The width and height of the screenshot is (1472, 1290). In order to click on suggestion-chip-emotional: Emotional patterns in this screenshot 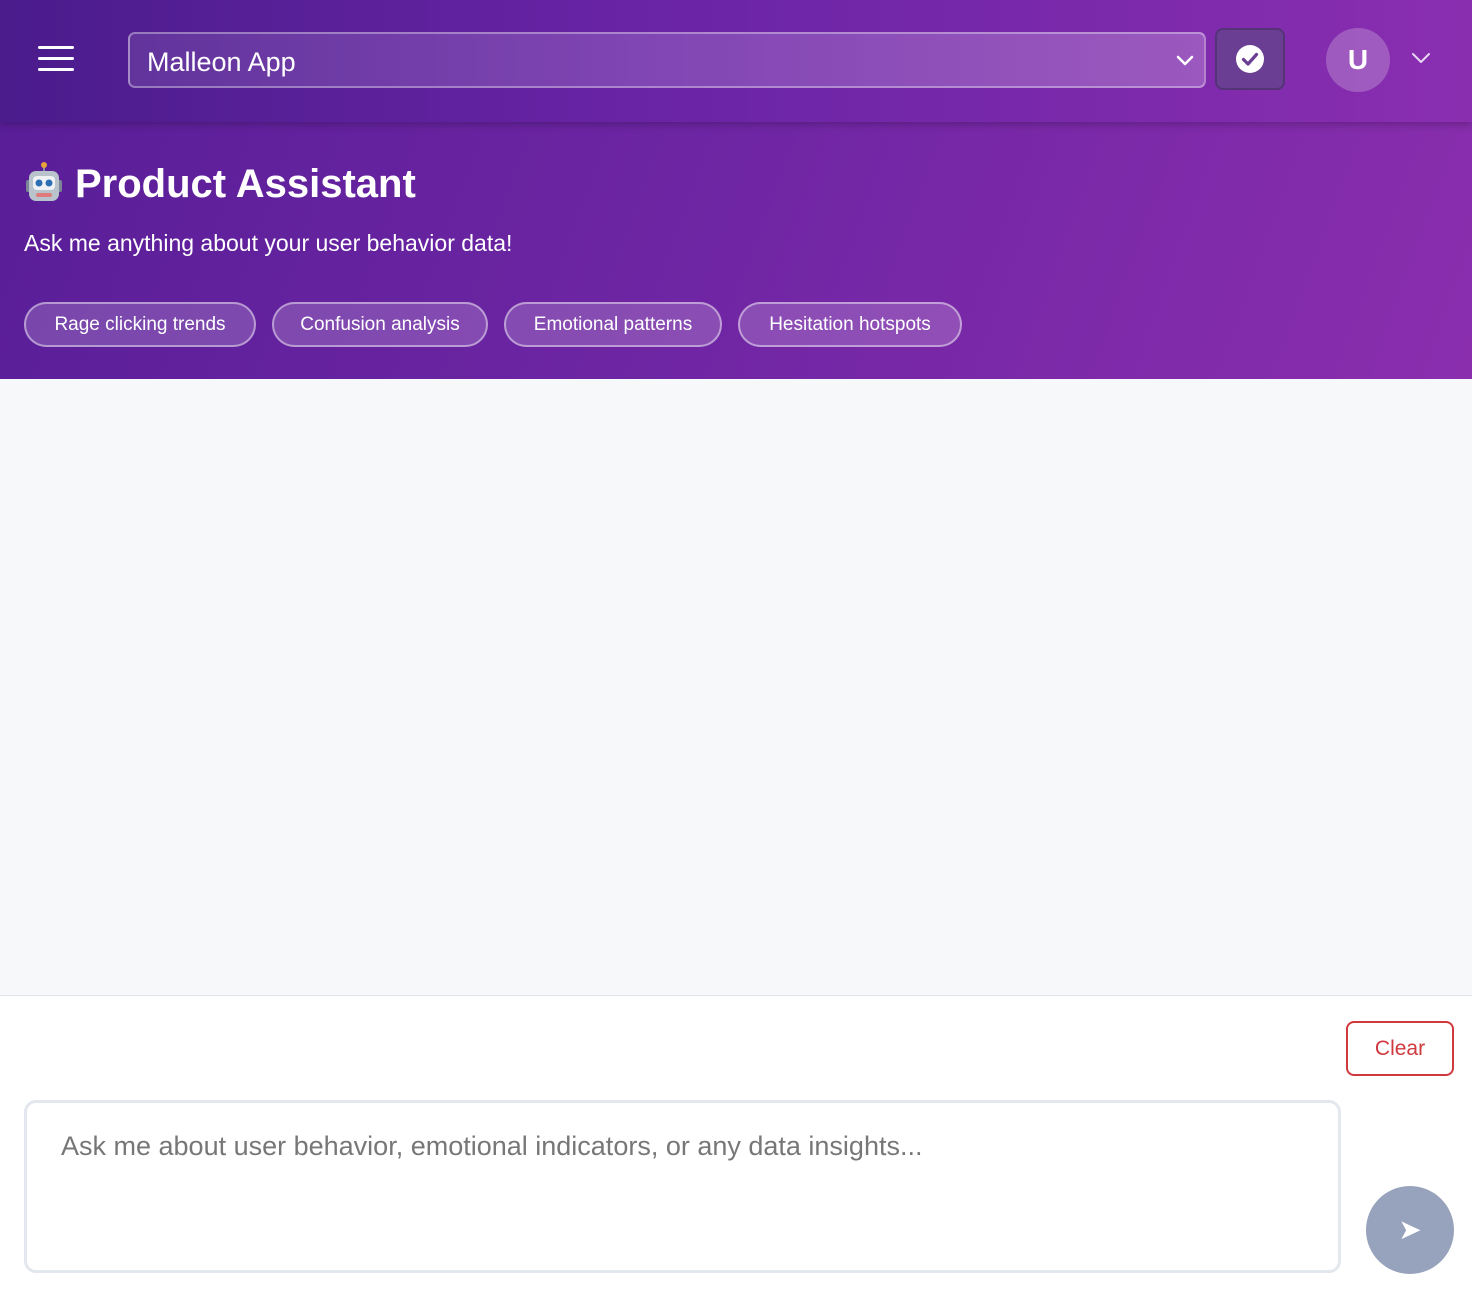, I will do `click(613, 324)`.